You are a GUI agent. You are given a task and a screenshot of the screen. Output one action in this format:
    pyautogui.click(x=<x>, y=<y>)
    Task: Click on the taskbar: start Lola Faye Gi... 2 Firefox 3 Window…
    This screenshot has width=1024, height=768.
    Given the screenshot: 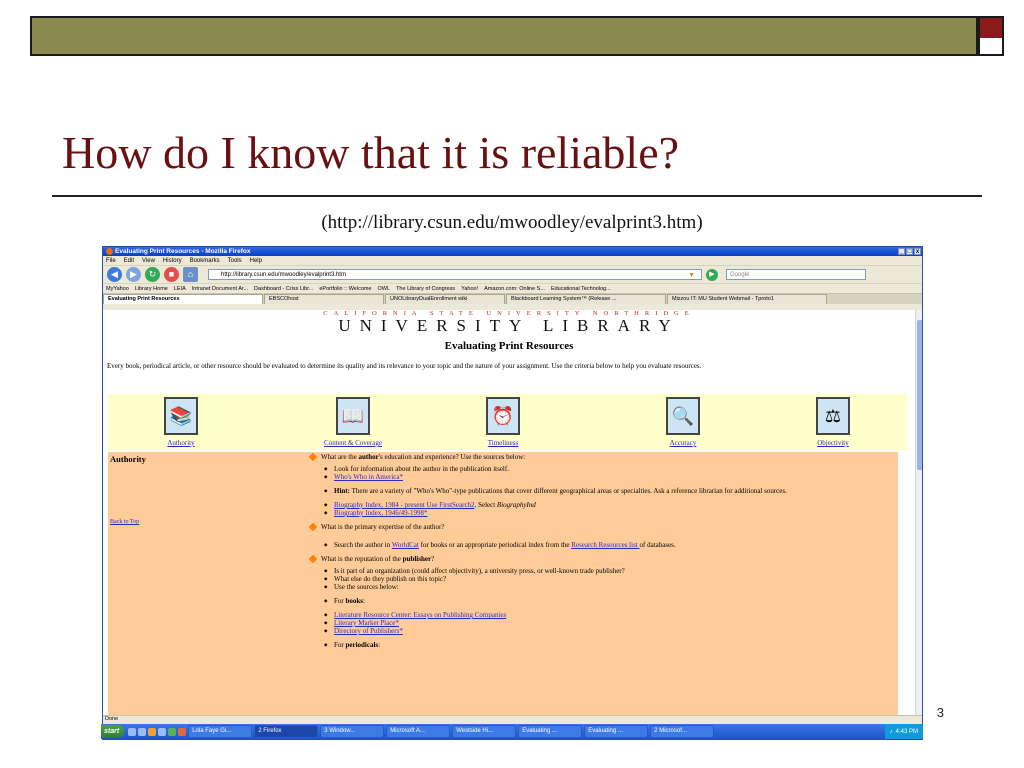 What is the action you would take?
    pyautogui.click(x=512, y=731)
    